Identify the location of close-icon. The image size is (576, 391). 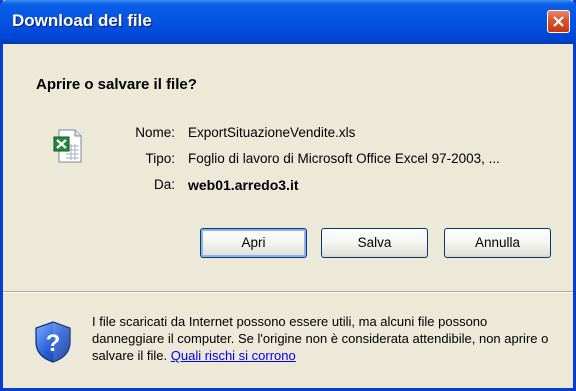
(558, 21).